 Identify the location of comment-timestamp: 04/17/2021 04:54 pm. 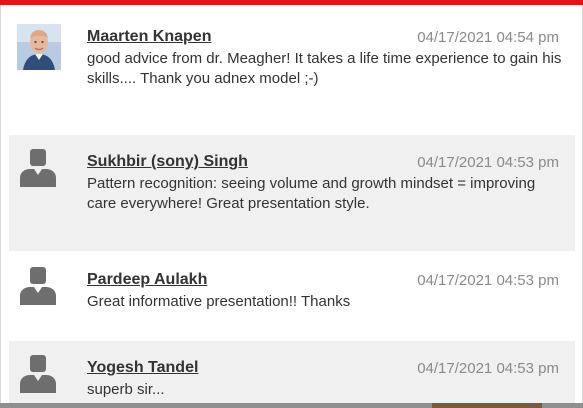
(488, 37).